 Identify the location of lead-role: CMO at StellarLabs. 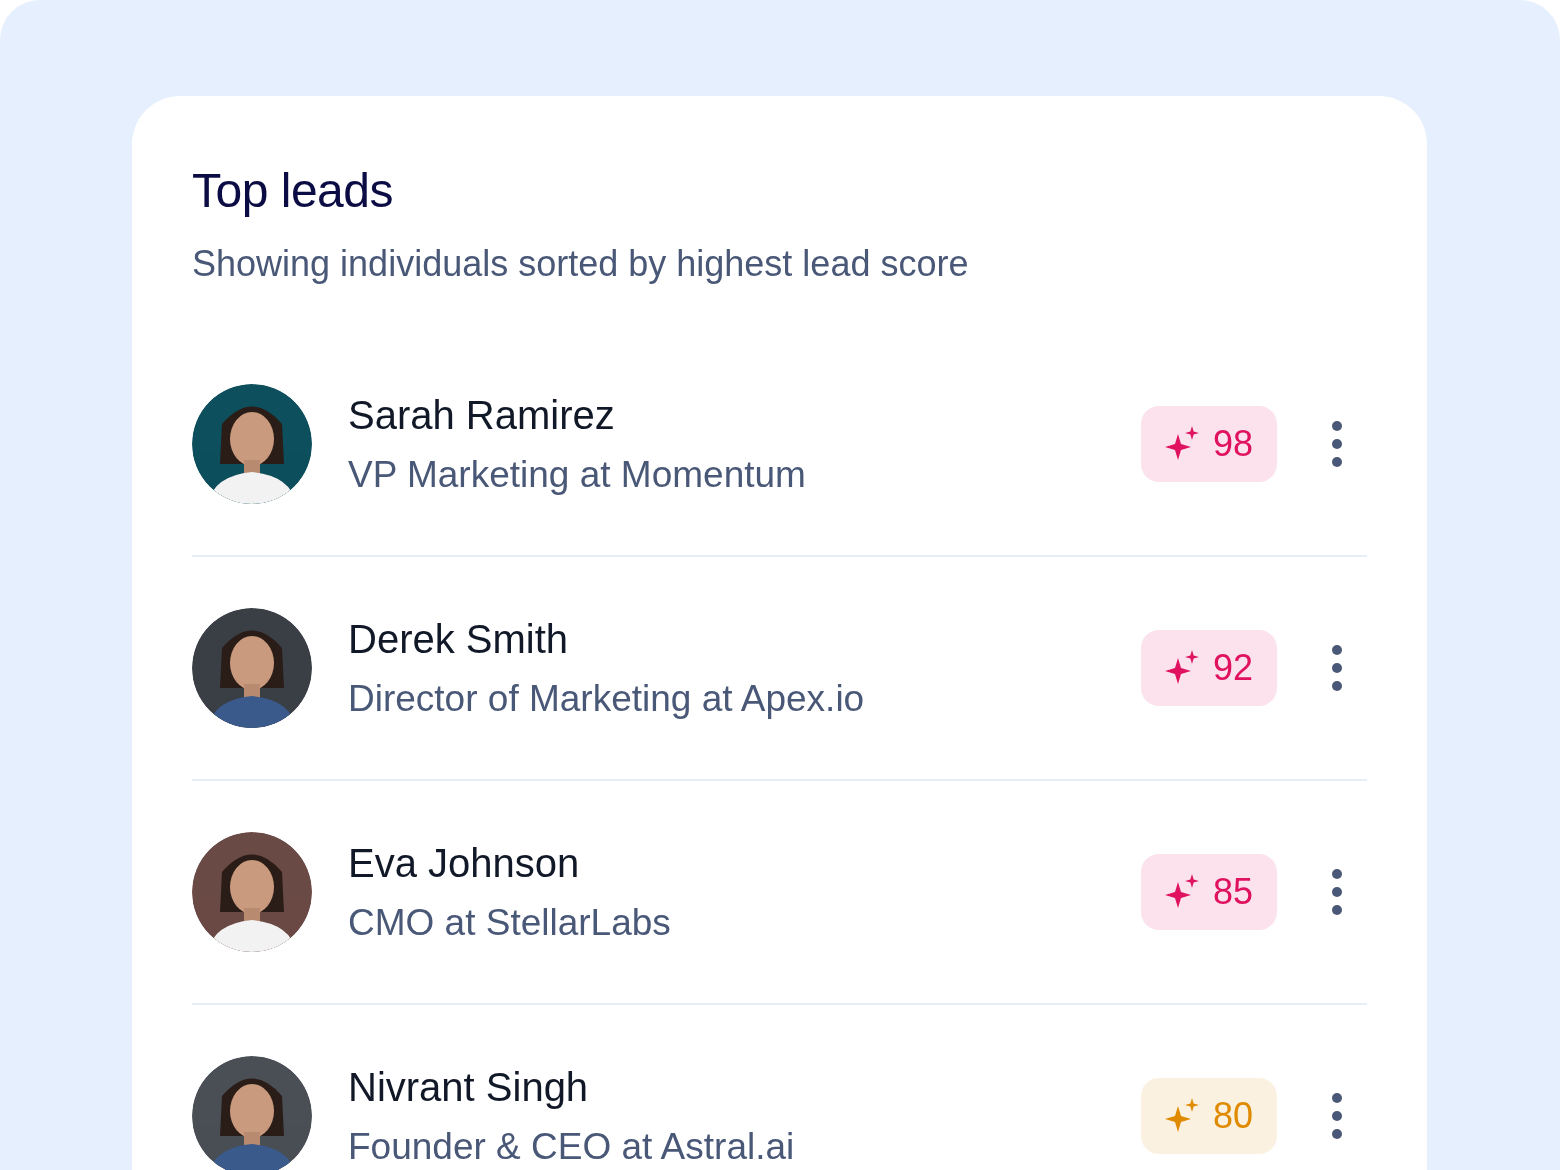
(510, 922).